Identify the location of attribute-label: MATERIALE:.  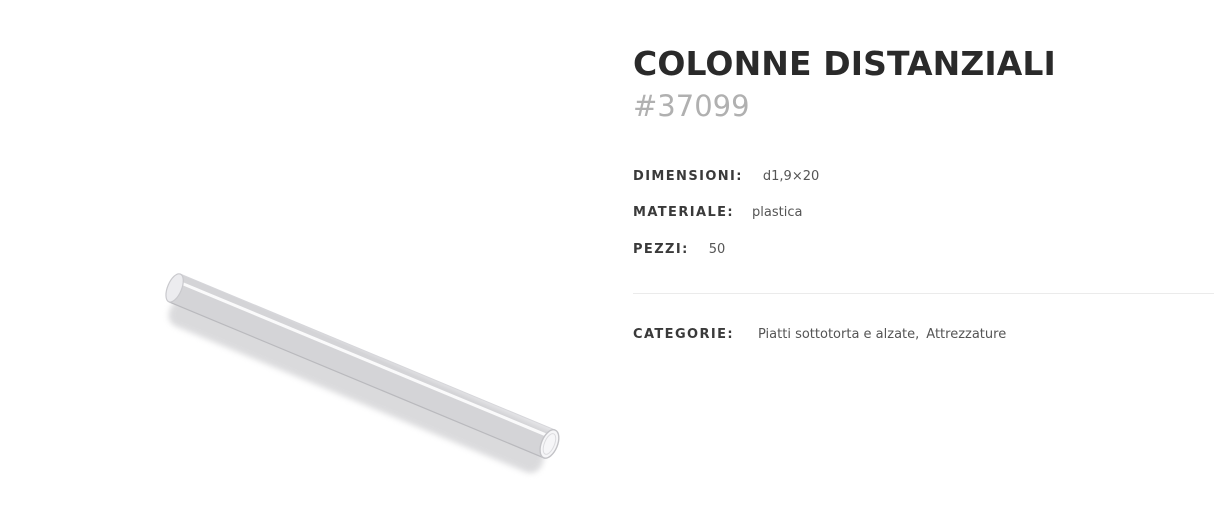
(684, 212).